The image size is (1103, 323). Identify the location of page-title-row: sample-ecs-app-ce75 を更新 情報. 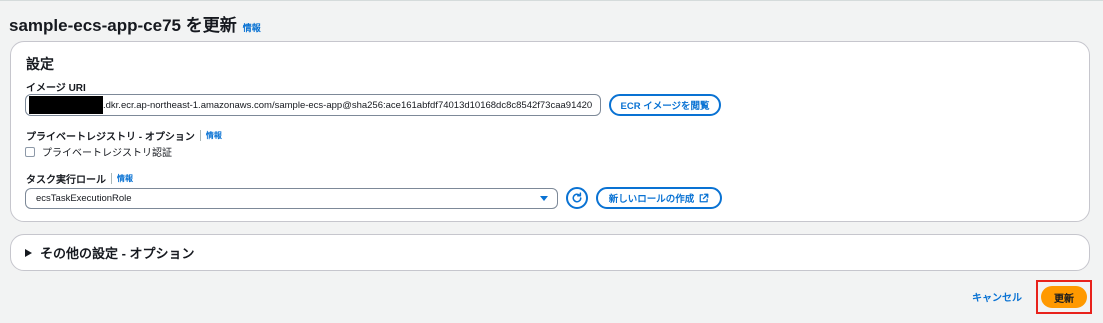
(135, 23).